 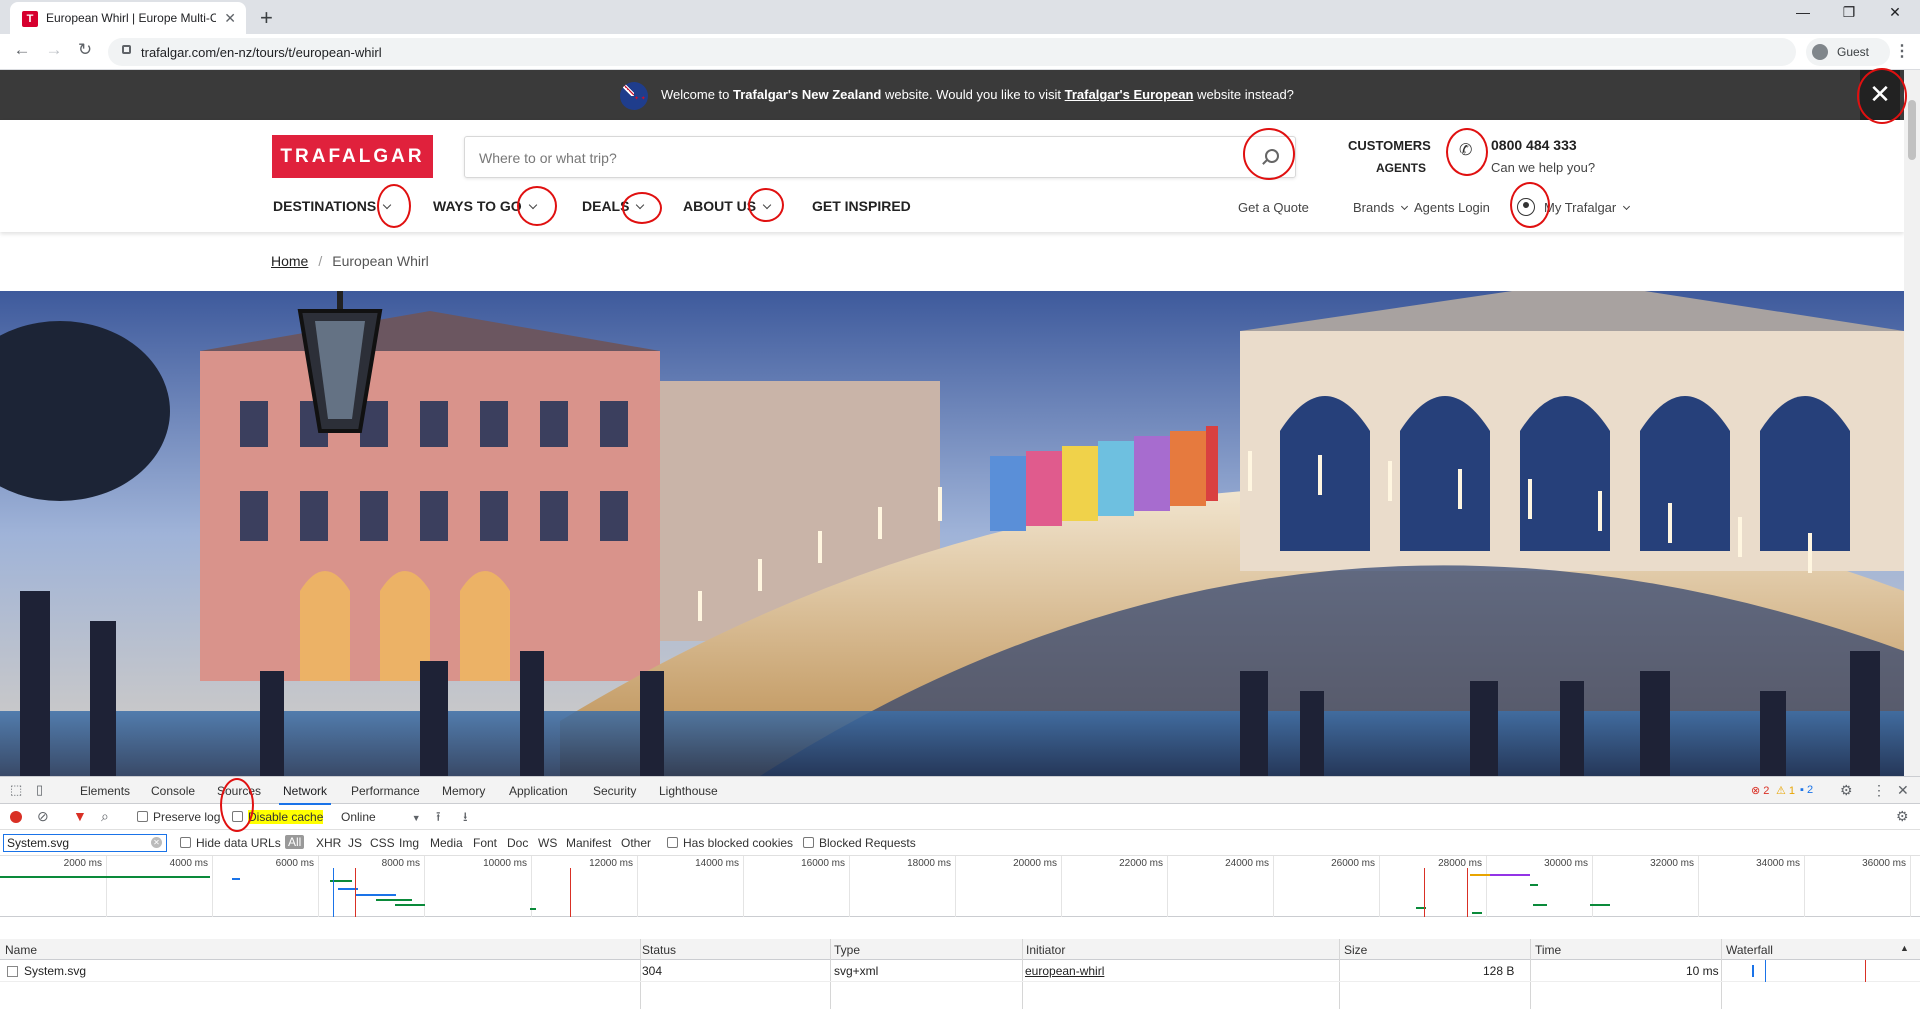 What do you see at coordinates (305, 794) in the screenshot?
I see `devtools-tab-network: Network` at bounding box center [305, 794].